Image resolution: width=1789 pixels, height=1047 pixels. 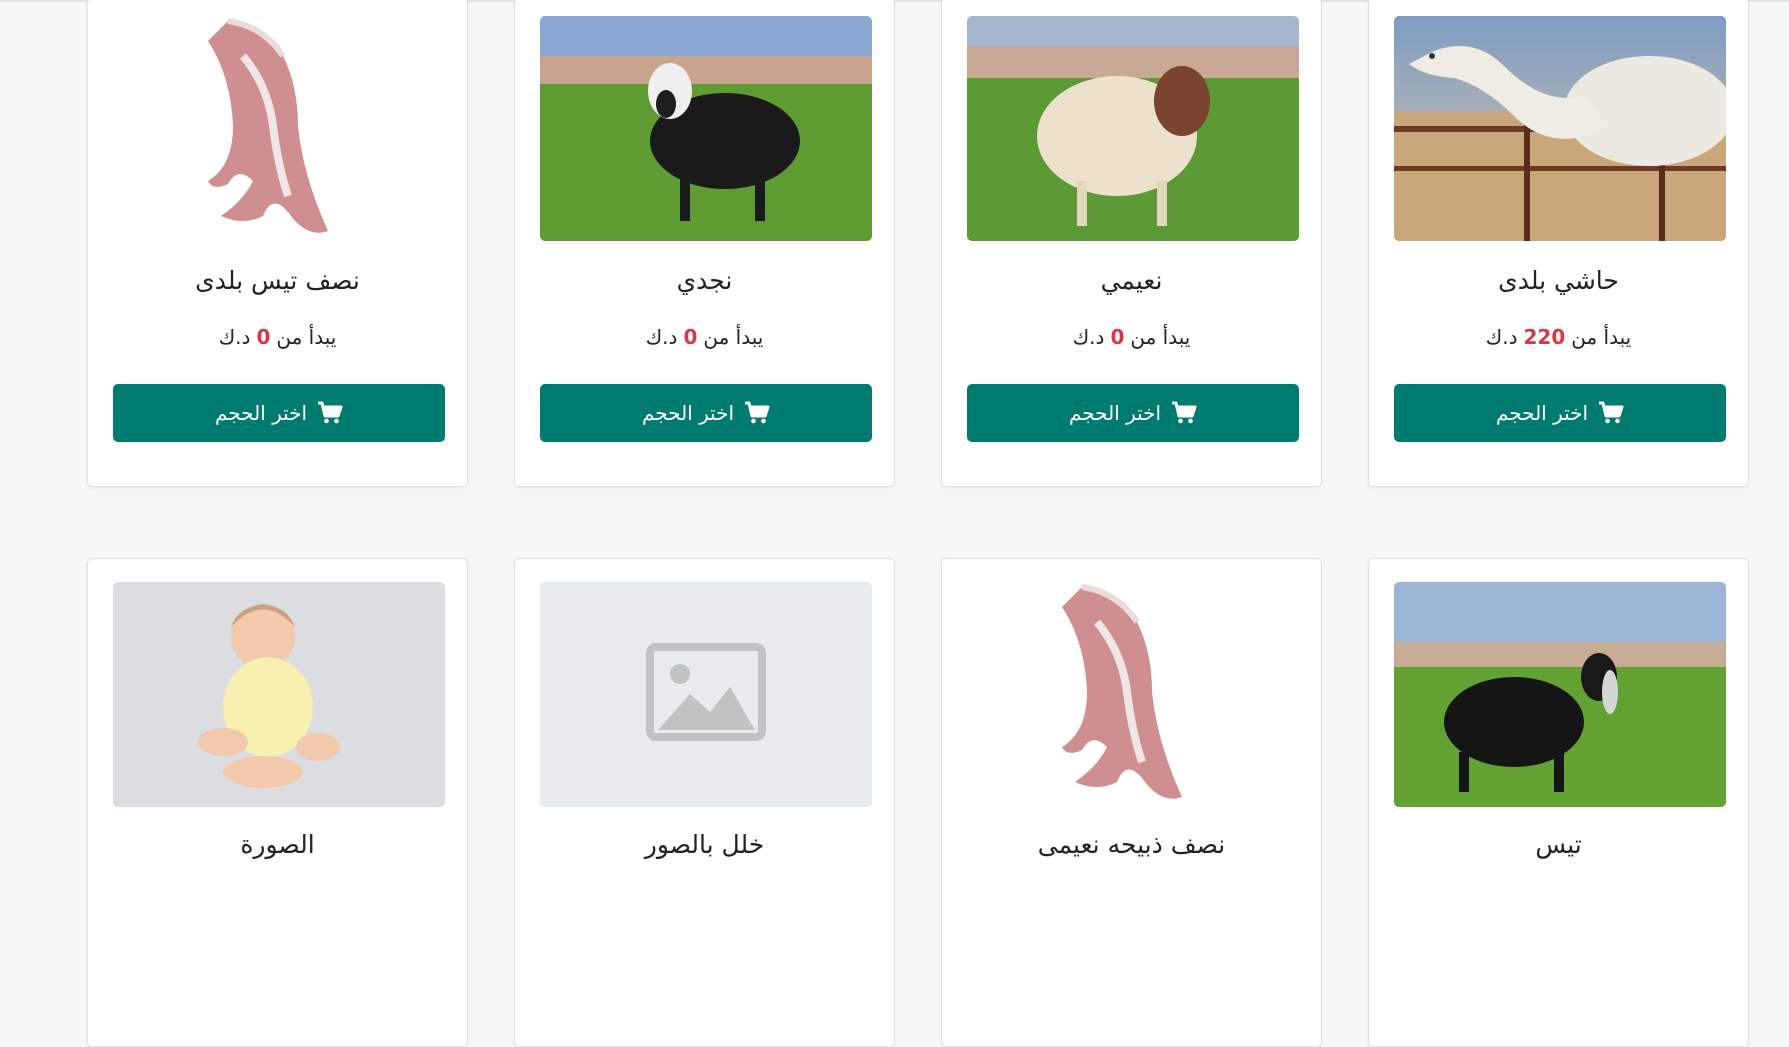 What do you see at coordinates (1558, 280) in the screenshot?
I see `product-title: حاشي بلدى` at bounding box center [1558, 280].